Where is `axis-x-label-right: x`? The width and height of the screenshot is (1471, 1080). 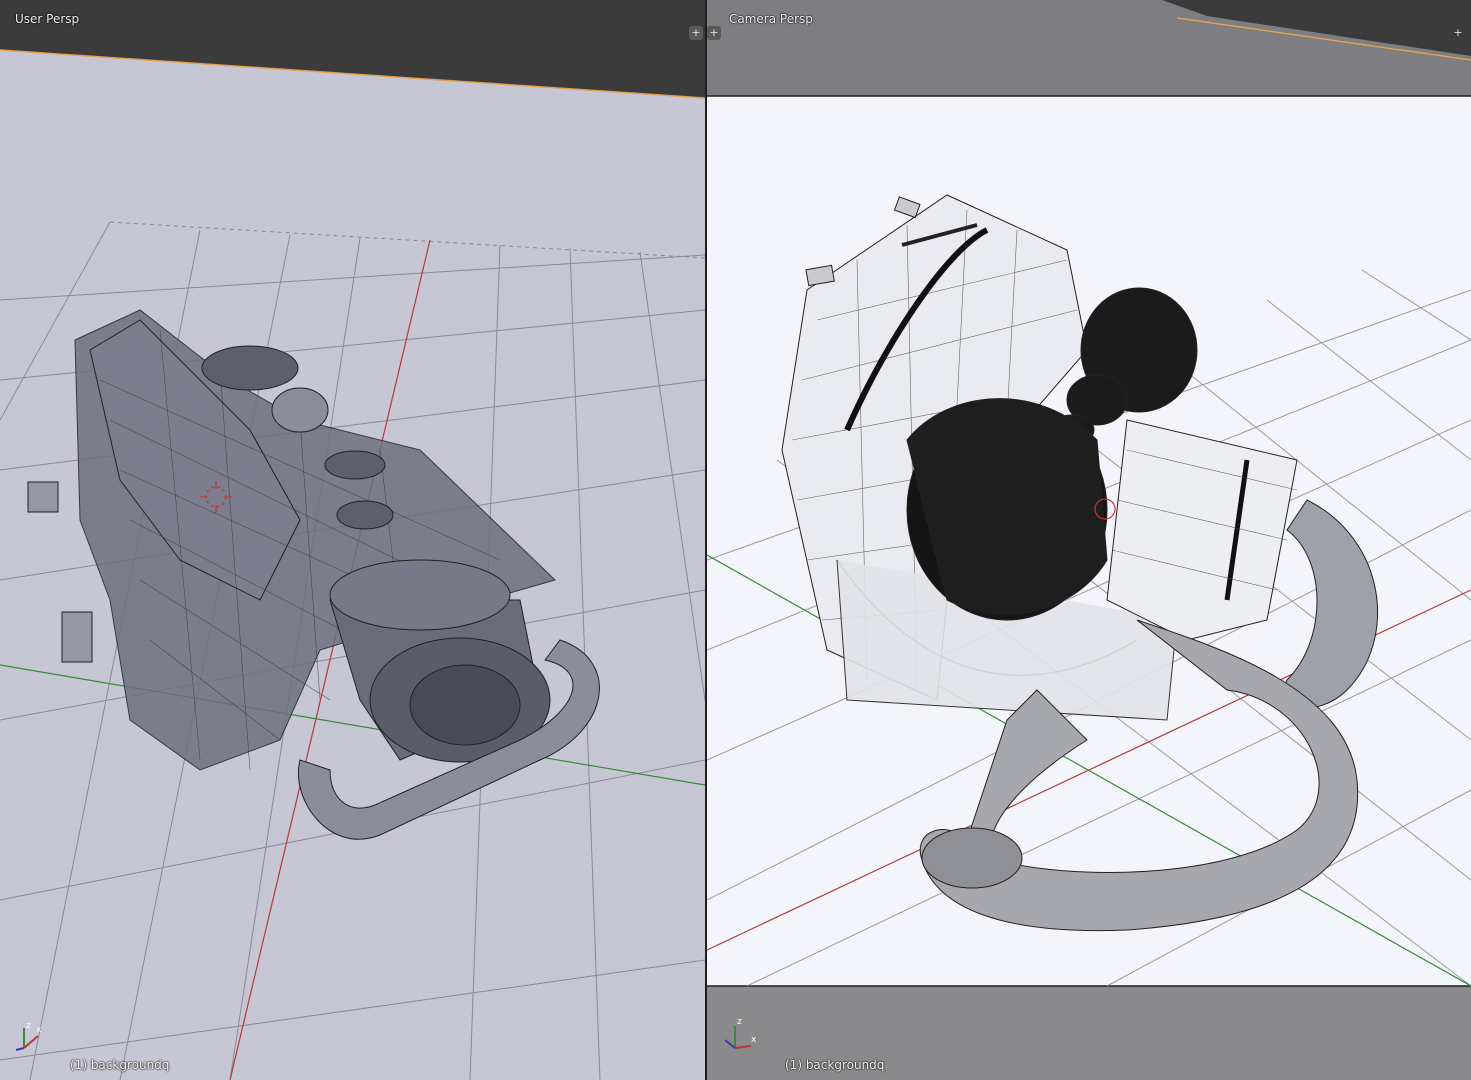
axis-x-label-right: x is located at coordinates (754, 1040).